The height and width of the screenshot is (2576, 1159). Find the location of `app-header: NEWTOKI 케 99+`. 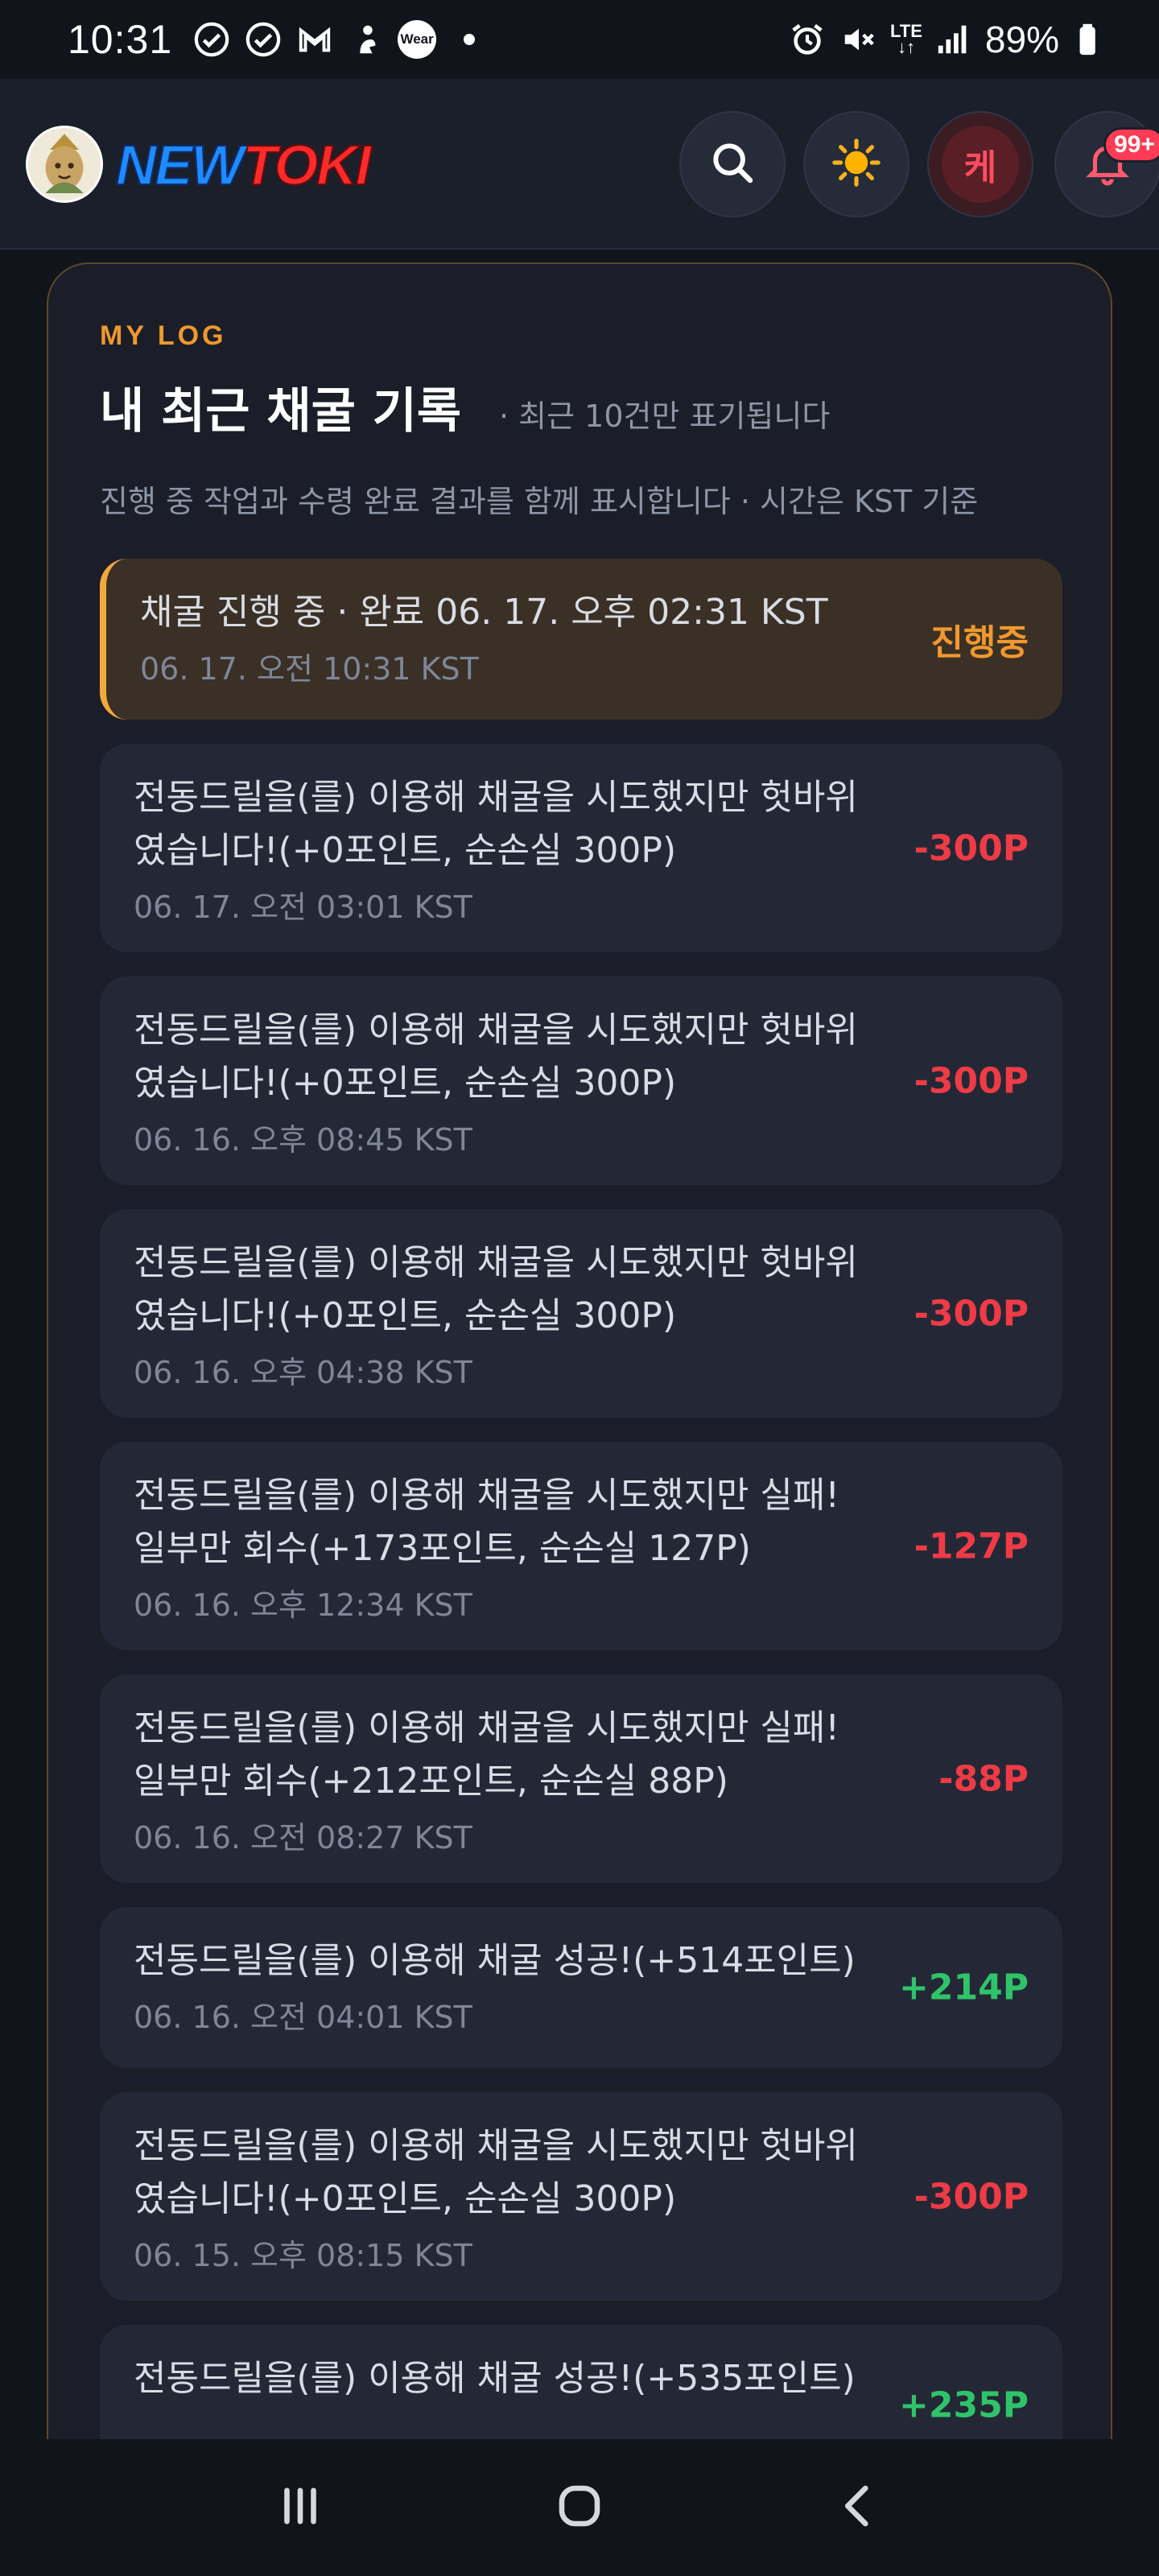

app-header: NEWTOKI 케 99+ is located at coordinates (579, 164).